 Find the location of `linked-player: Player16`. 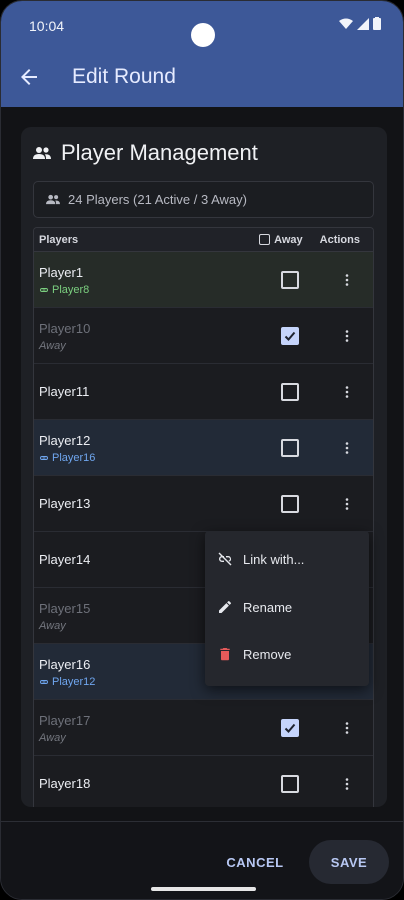

linked-player: Player16 is located at coordinates (67, 458).